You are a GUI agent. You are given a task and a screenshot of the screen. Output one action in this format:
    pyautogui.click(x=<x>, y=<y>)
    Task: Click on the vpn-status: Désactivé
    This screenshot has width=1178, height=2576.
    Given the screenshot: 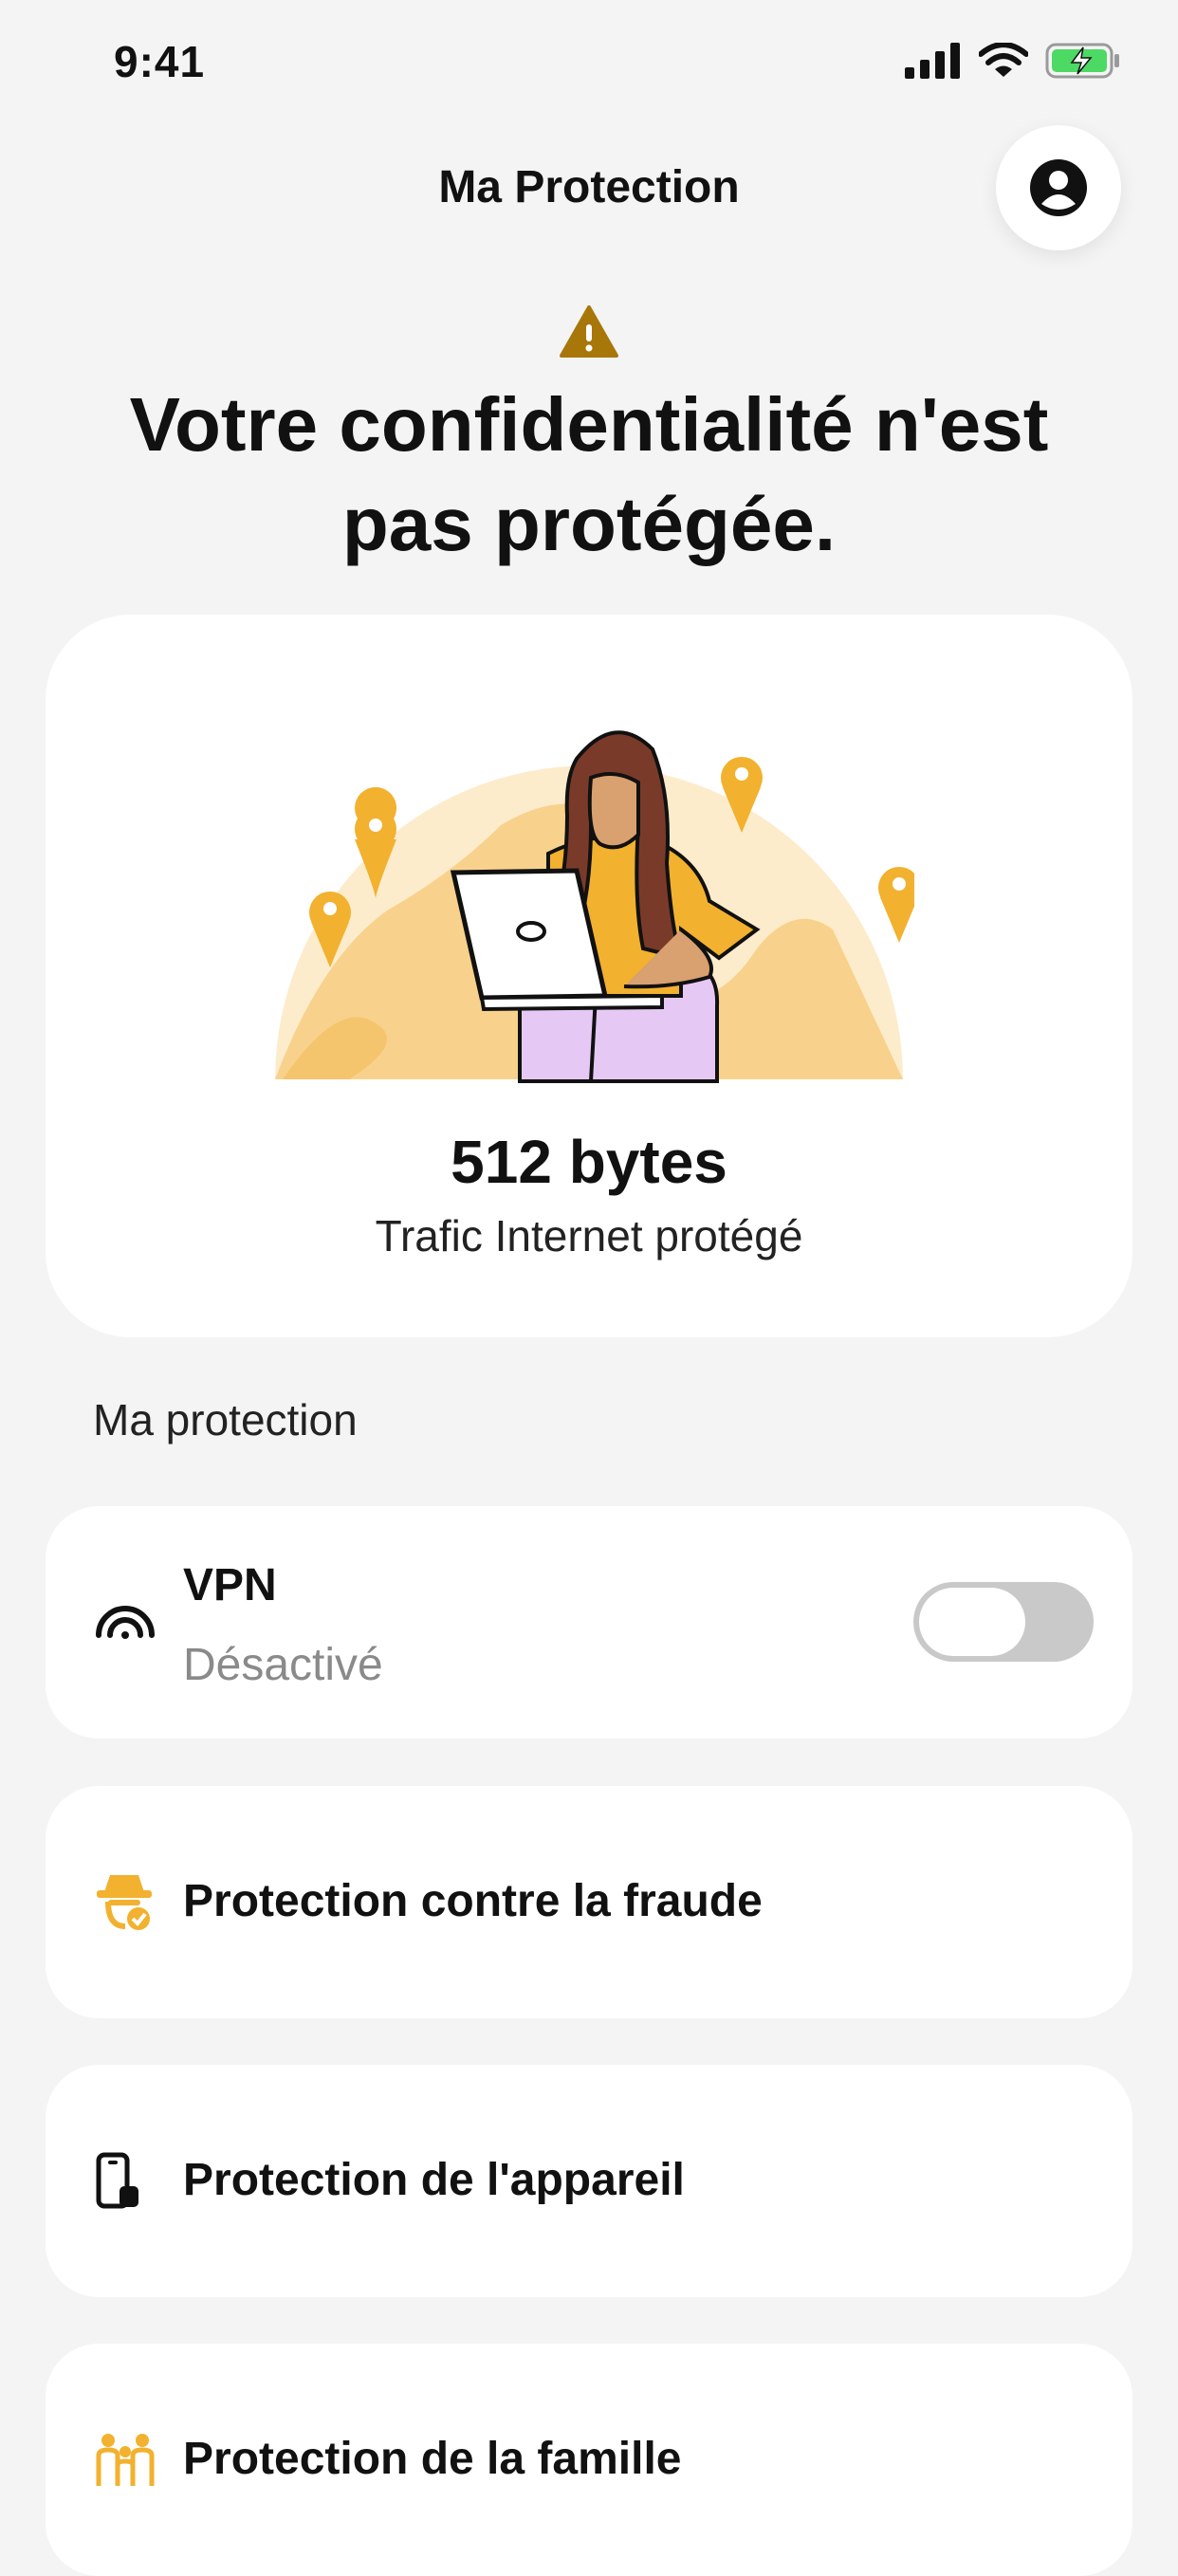 What is the action you would take?
    pyautogui.click(x=283, y=1665)
    